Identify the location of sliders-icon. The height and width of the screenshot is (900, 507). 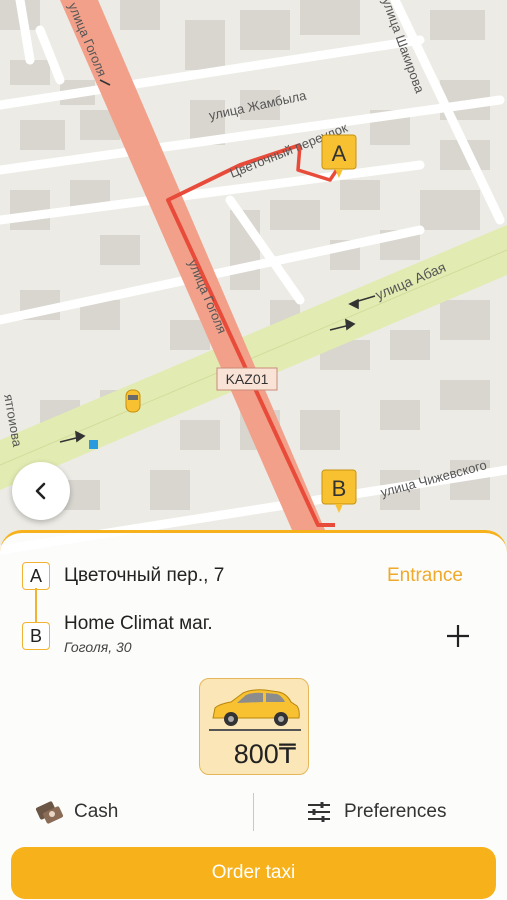
(319, 812).